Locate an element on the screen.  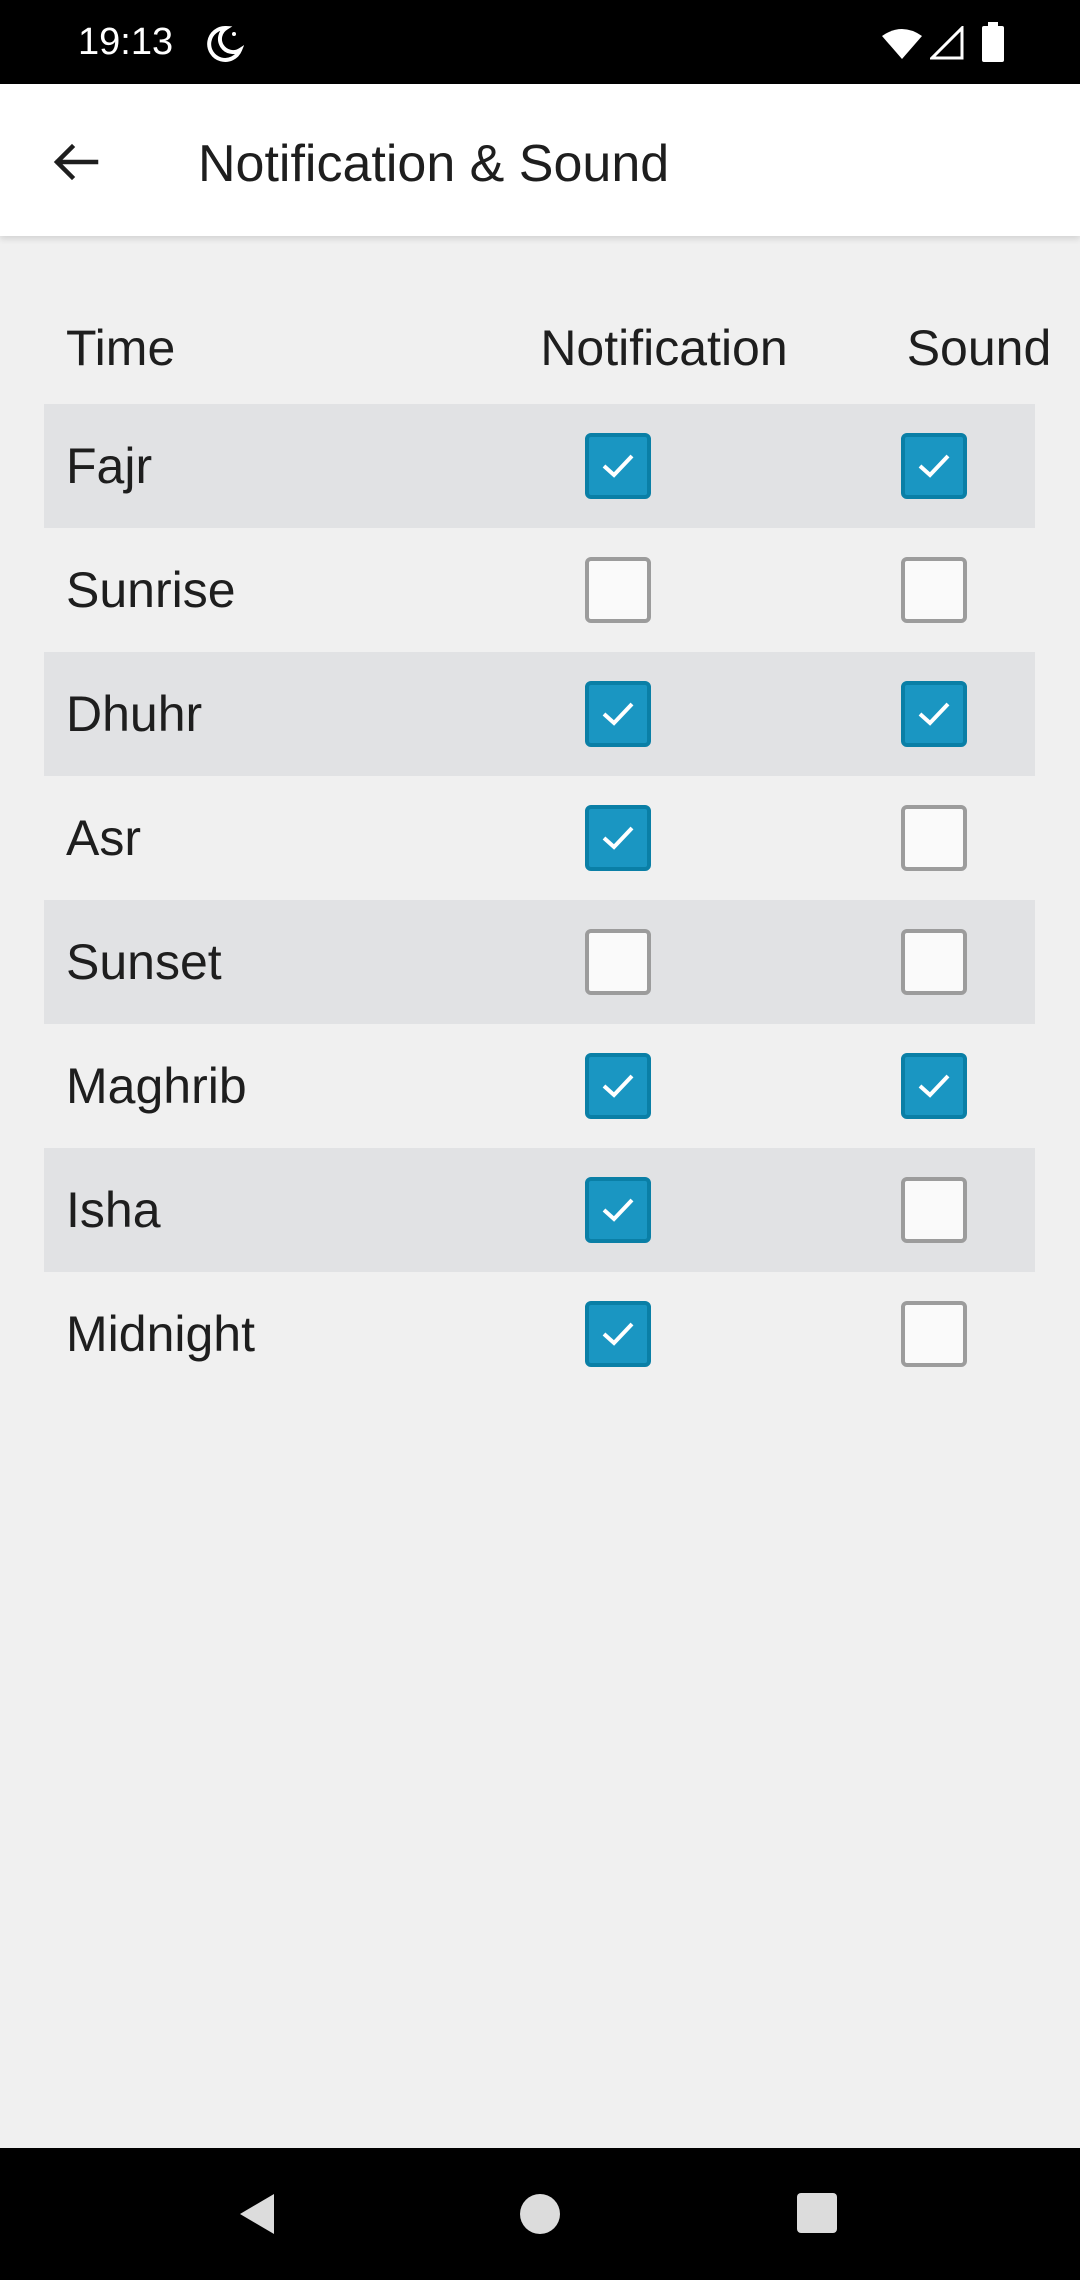
sound-checkbox-maghrib is located at coordinates (934, 1086).